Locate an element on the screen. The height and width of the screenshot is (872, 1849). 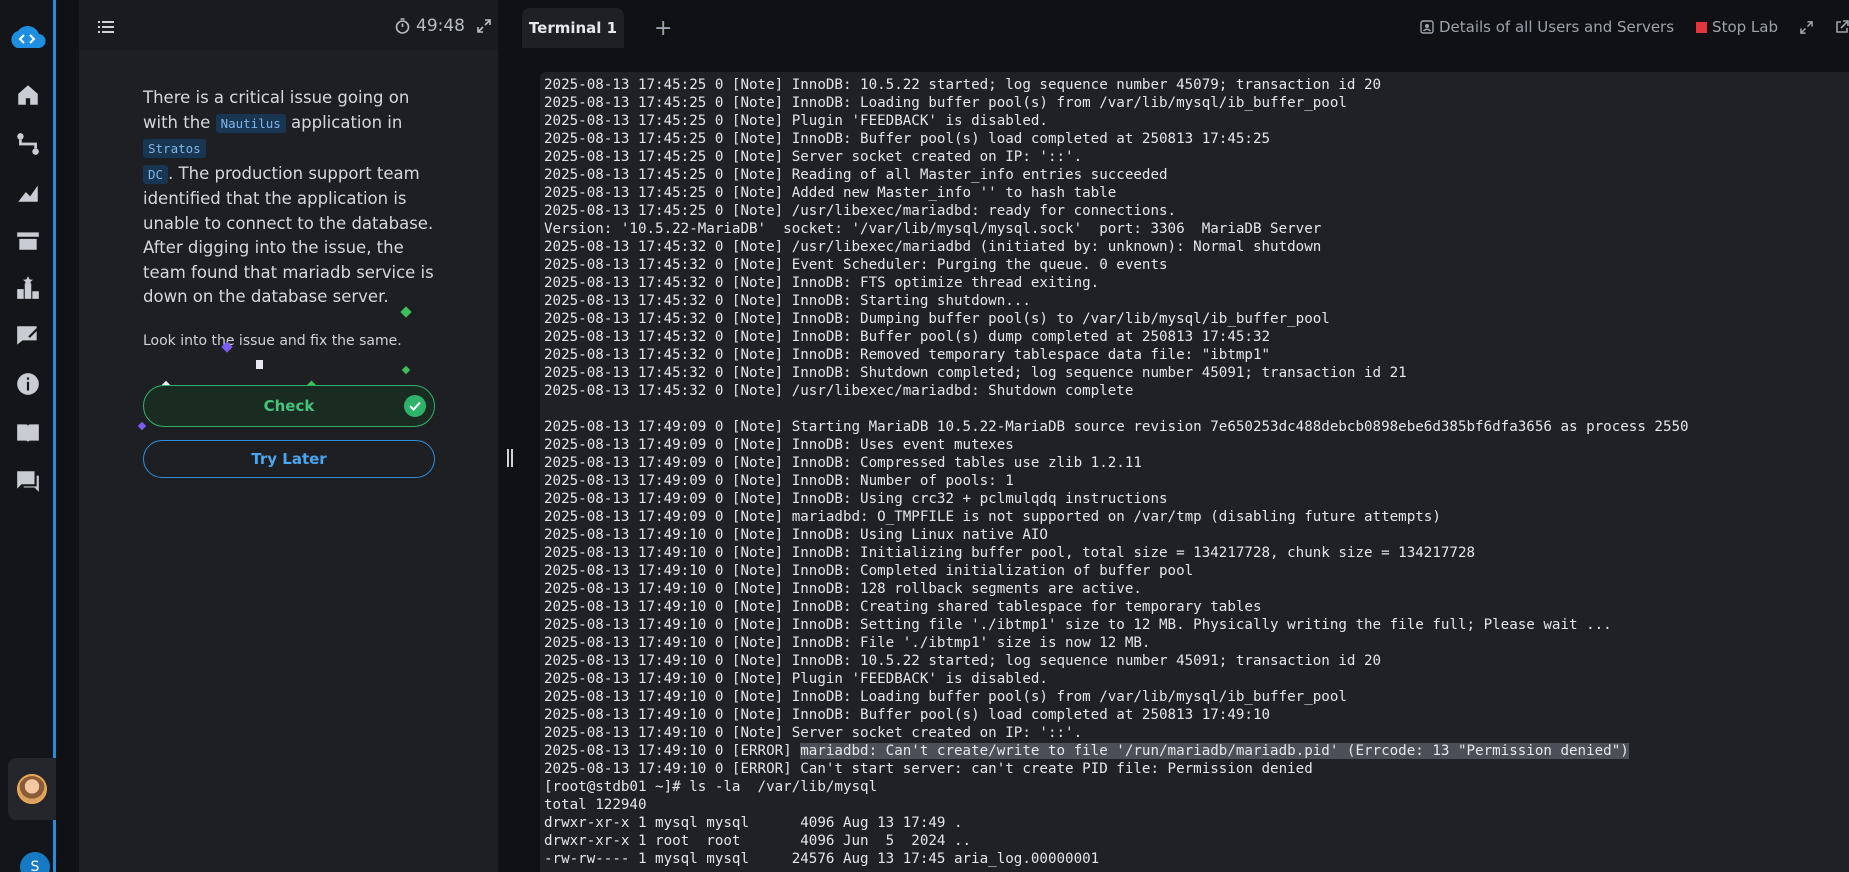
panel-resize-handle is located at coordinates (510, 458).